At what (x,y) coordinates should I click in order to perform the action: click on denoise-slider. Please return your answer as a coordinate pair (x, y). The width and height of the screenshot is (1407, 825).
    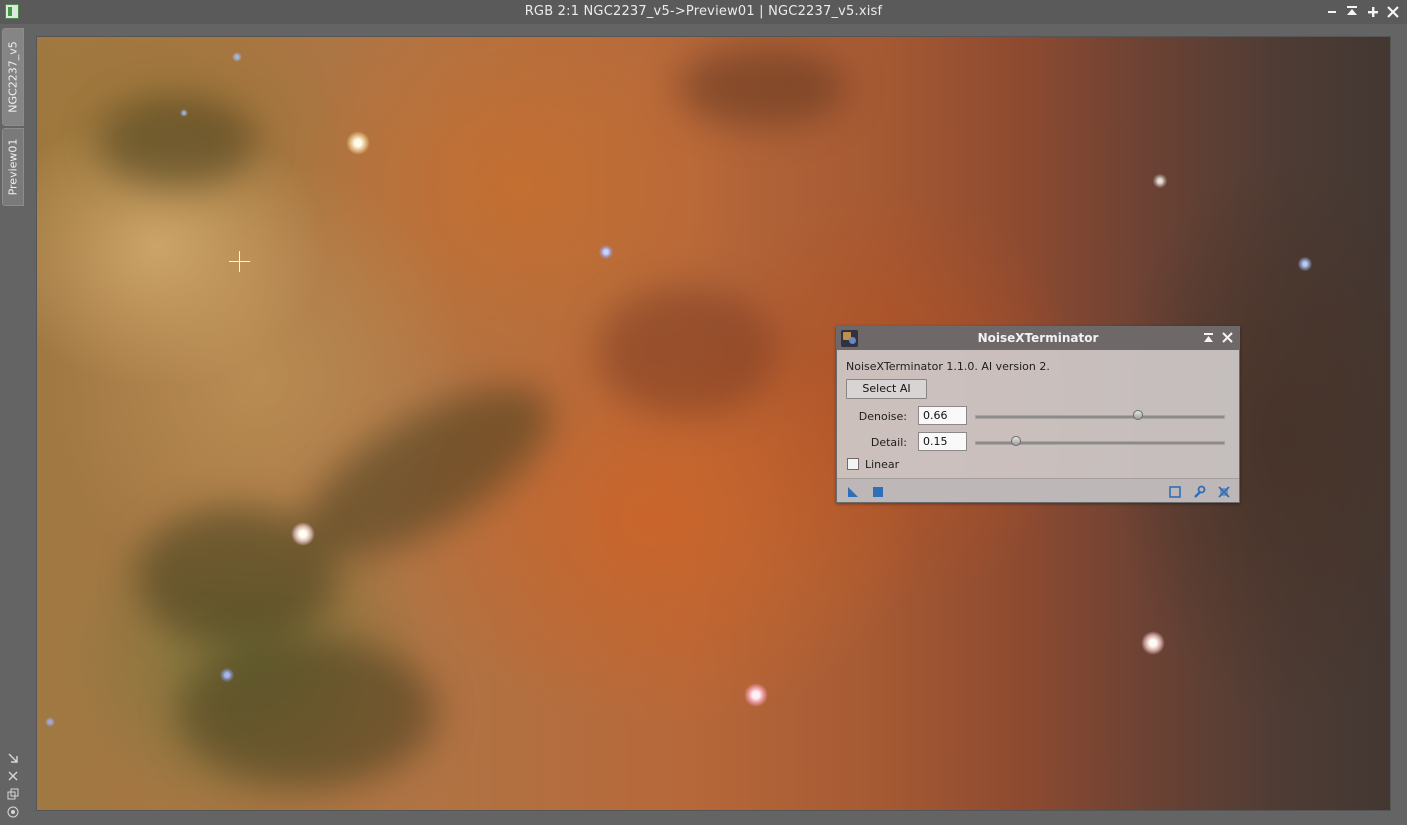
    Looking at the image, I should click on (1100, 416).